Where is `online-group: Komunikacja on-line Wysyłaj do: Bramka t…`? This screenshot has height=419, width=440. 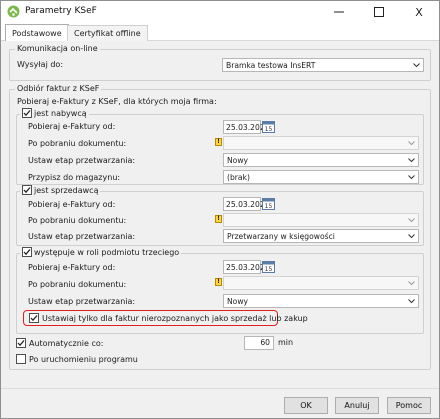 online-group: Komunikacja on-line Wysyłaj do: Bramka t… is located at coordinates (220, 62).